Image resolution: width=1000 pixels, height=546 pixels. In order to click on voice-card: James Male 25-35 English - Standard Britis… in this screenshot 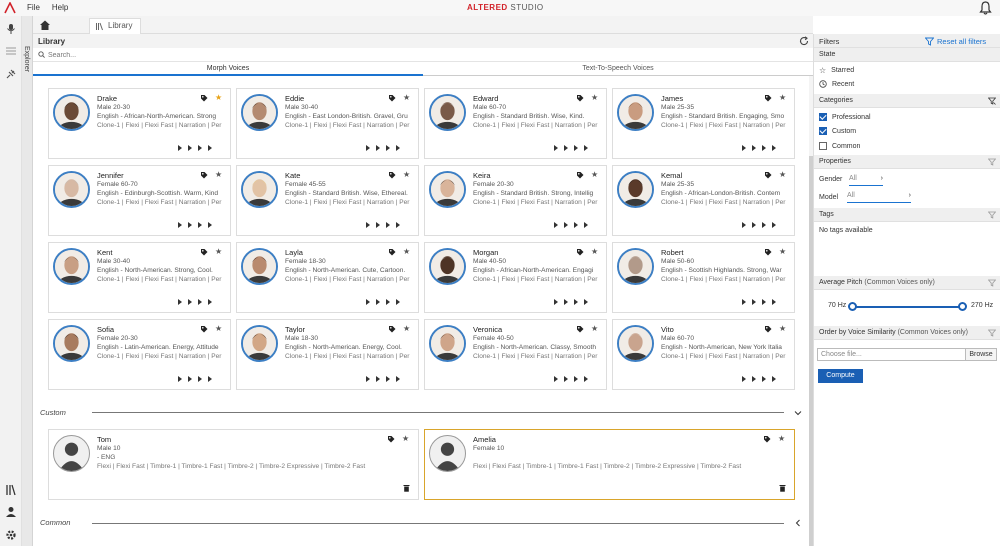, I will do `click(703, 123)`.